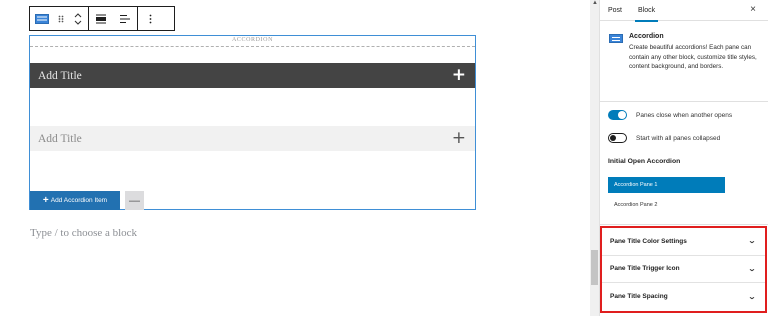 This screenshot has width=768, height=316. Describe the element at coordinates (646, 11) in the screenshot. I see `tab-block: Block` at that location.